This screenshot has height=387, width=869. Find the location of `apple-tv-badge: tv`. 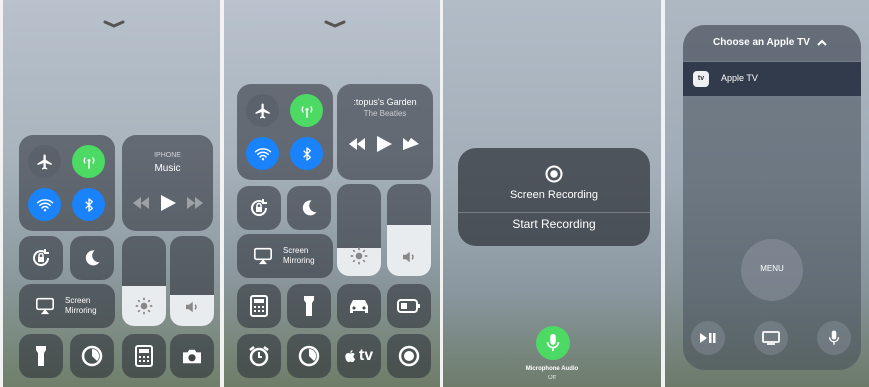

apple-tv-badge: tv is located at coordinates (701, 79).